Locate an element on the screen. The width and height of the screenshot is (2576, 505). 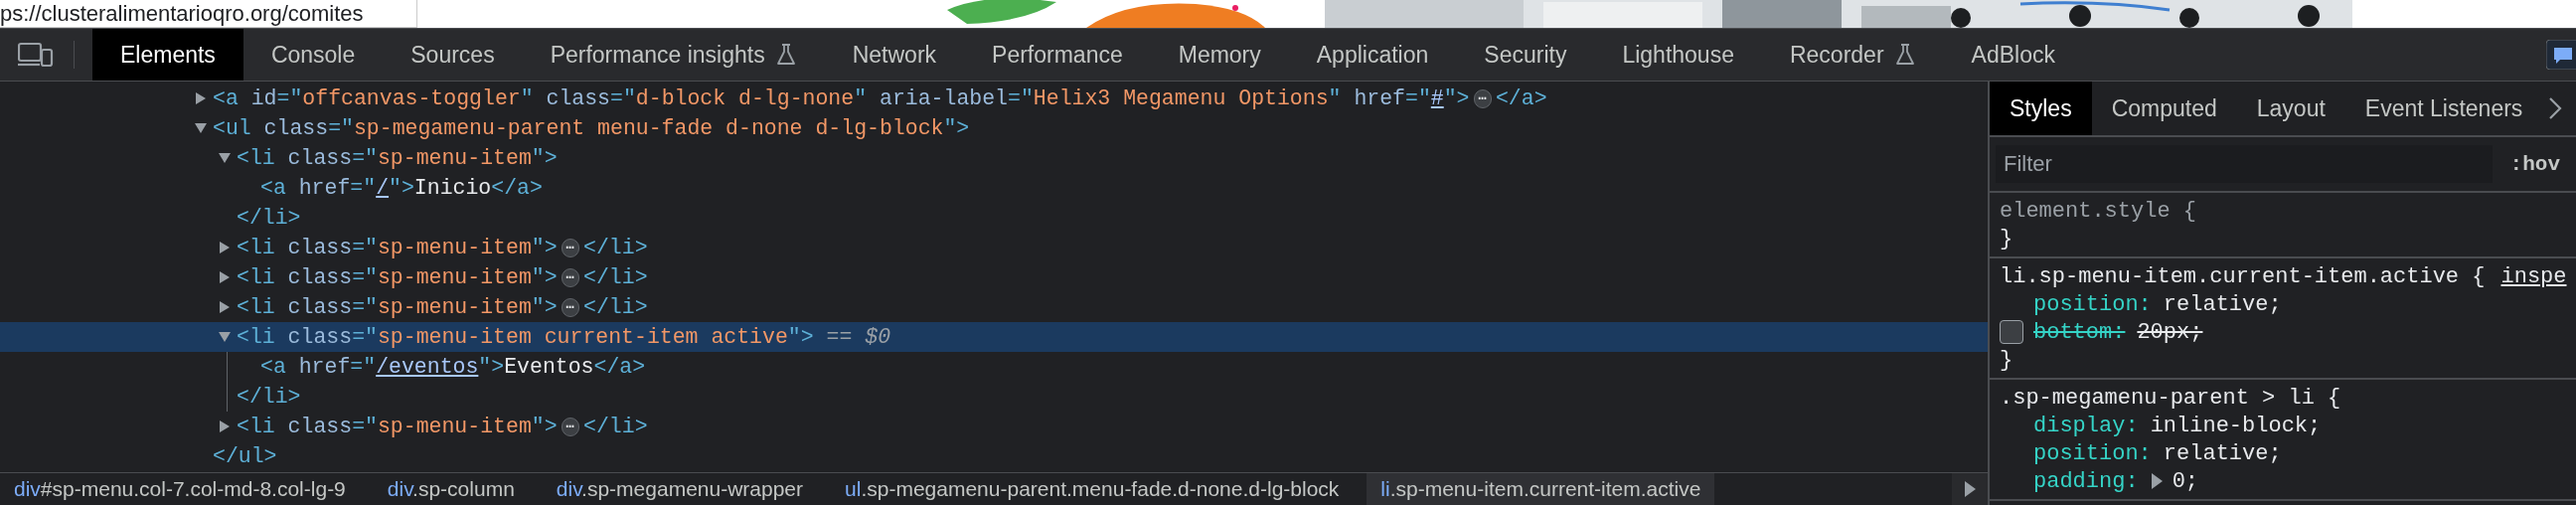
panel-tab: Elements is located at coordinates (167, 55).